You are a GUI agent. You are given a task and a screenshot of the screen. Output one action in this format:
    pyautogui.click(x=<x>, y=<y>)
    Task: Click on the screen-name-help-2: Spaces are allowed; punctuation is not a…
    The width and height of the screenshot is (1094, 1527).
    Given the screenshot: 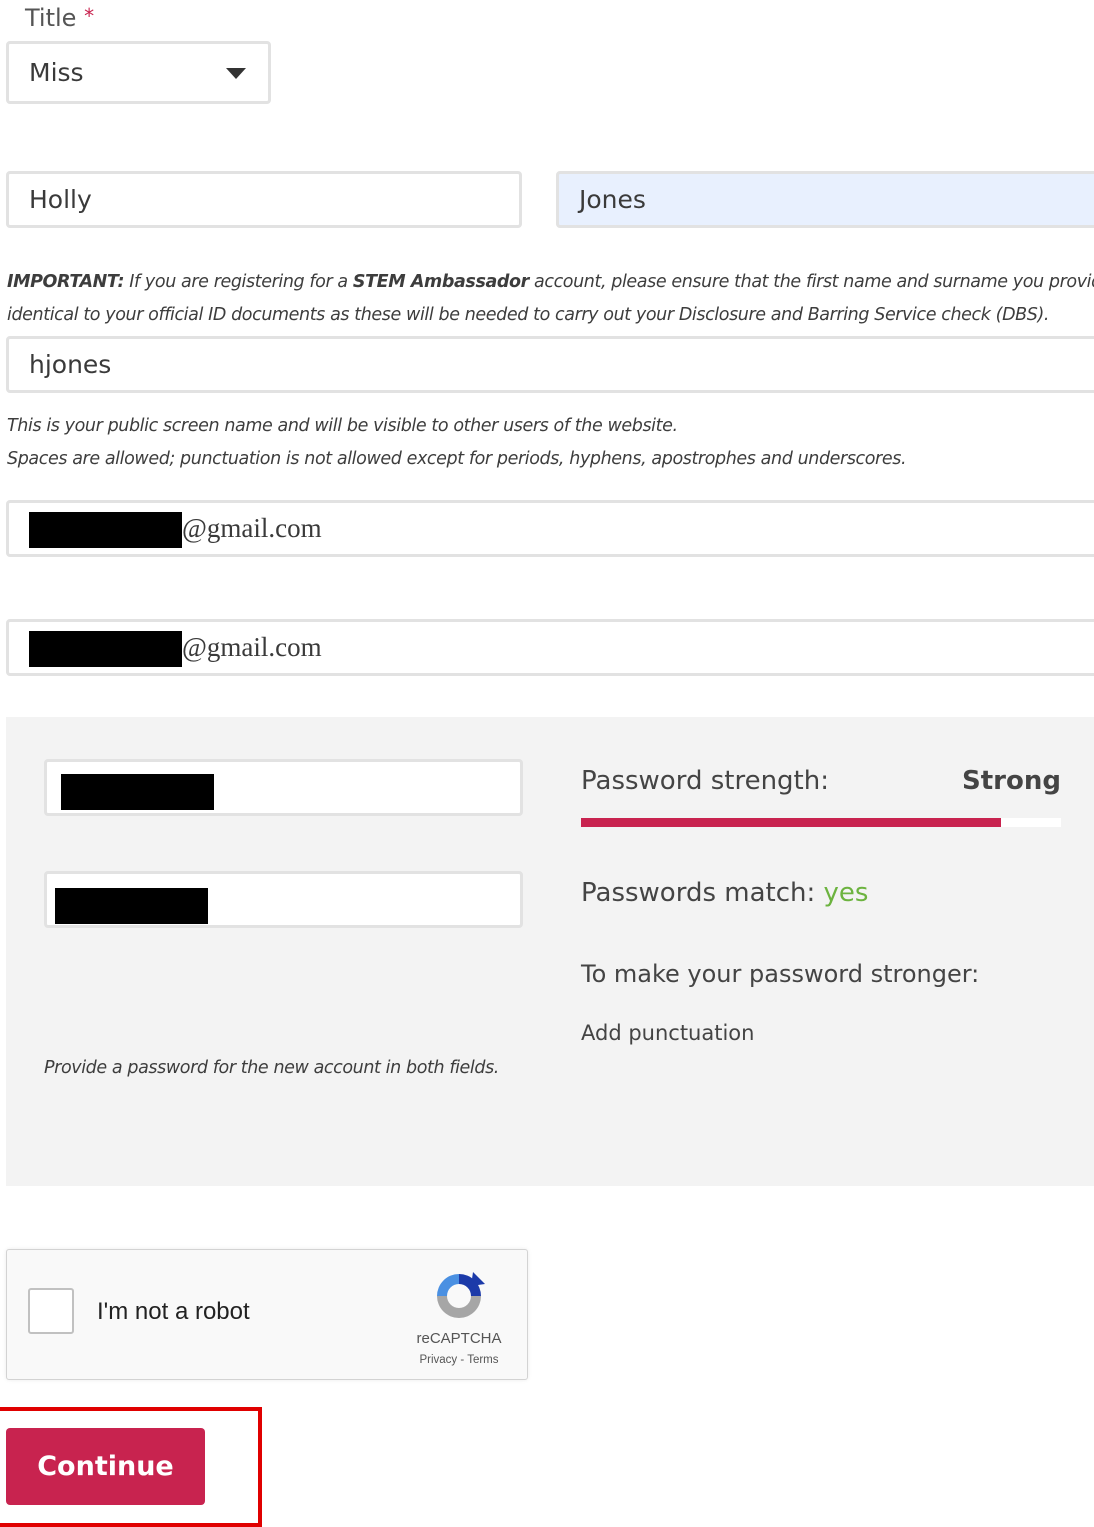 What is the action you would take?
    pyautogui.click(x=457, y=459)
    